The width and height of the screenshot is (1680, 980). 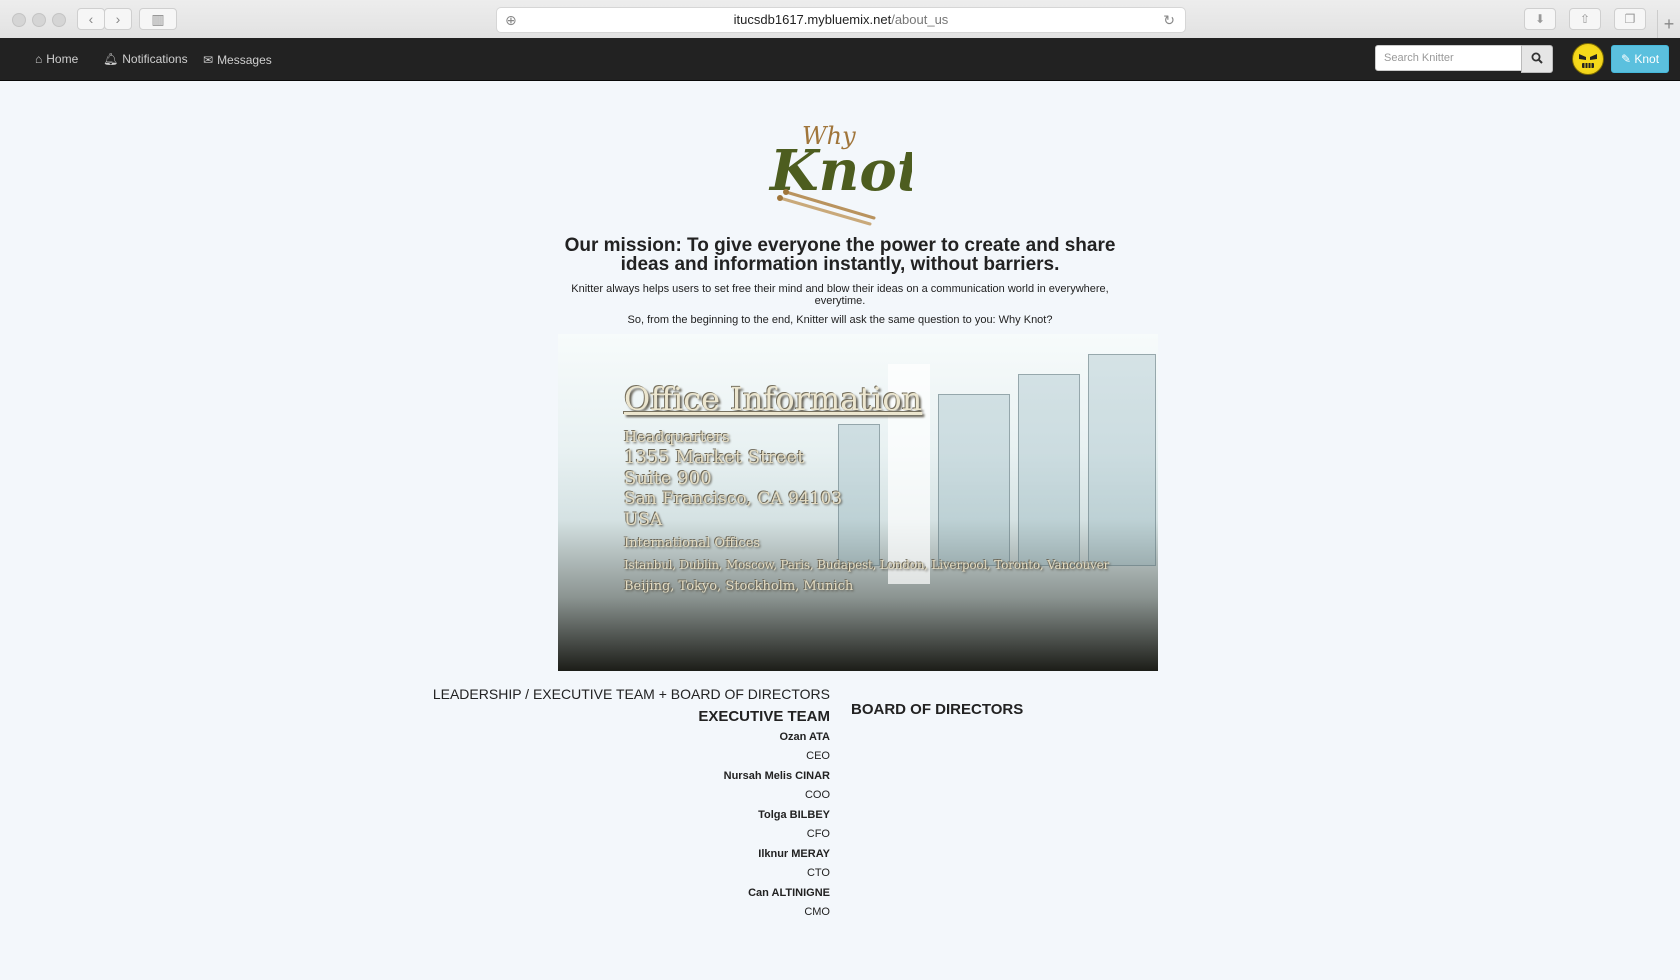 I want to click on office-address-2: Suite 900, so click(x=668, y=478).